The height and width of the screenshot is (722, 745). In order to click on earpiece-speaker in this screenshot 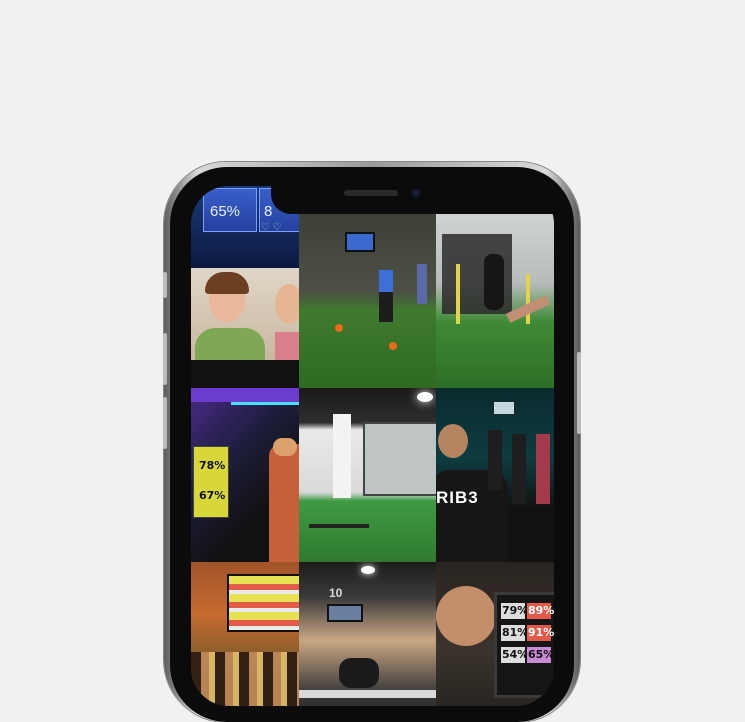, I will do `click(371, 193)`.